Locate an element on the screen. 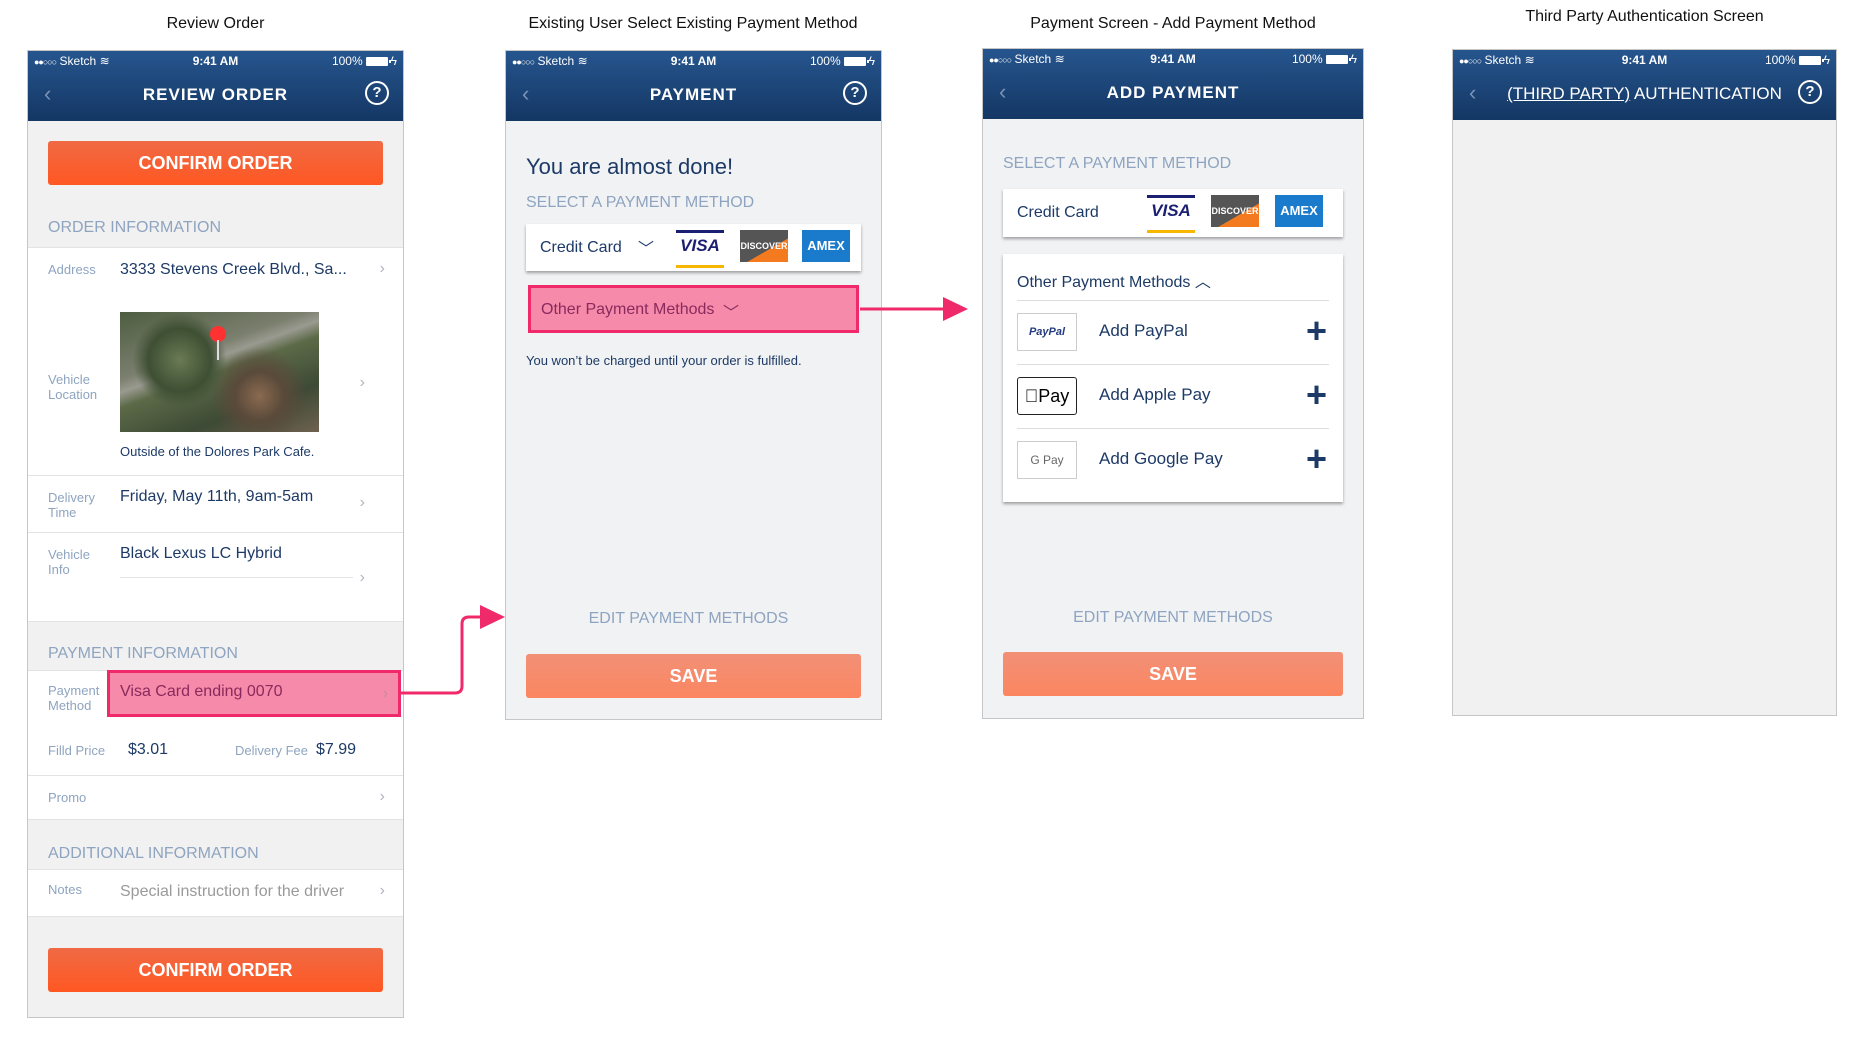 This screenshot has height=1037, width=1862. flow-arrows is located at coordinates (684, 496).